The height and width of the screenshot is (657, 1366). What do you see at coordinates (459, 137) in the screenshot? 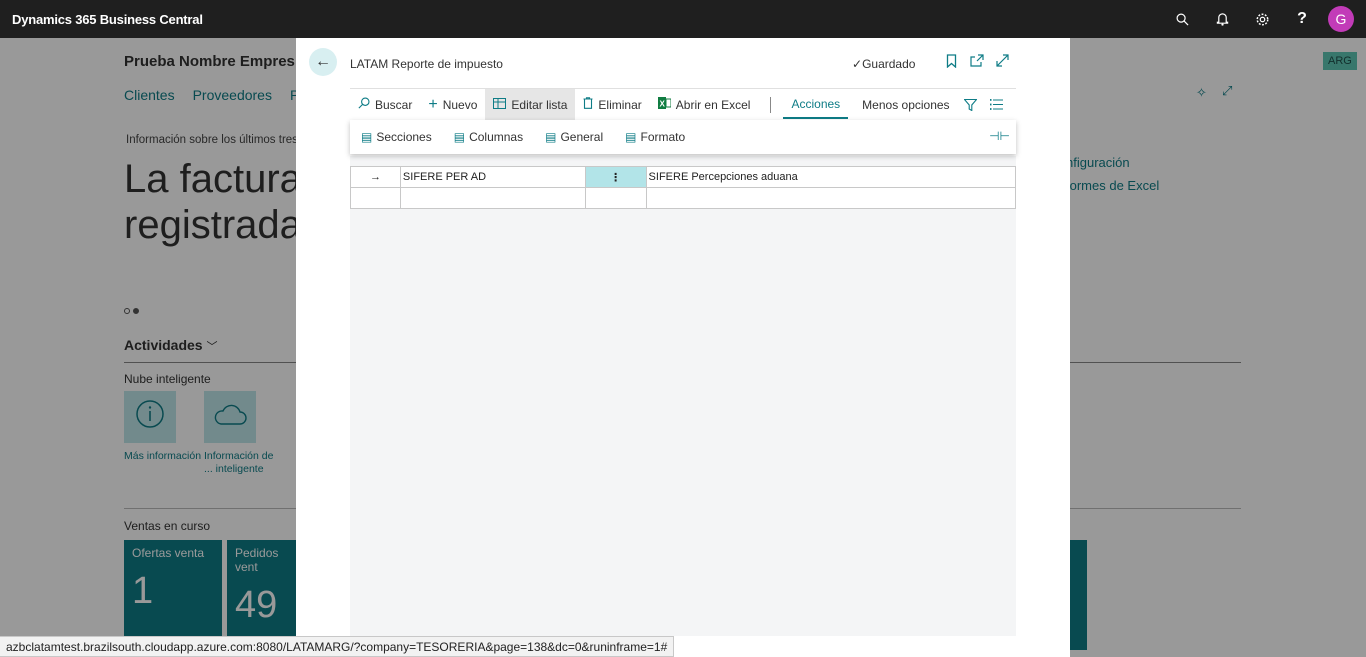
I see `columns-icon: ▤` at bounding box center [459, 137].